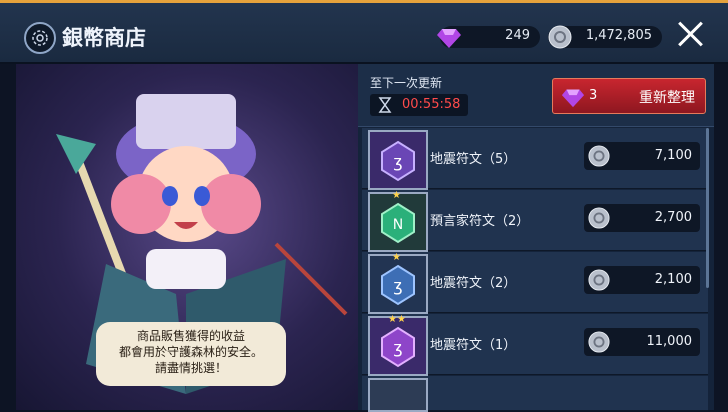  I want to click on shop-item: ʒ ★ 地震符文（2） 2,100, so click(535, 283).